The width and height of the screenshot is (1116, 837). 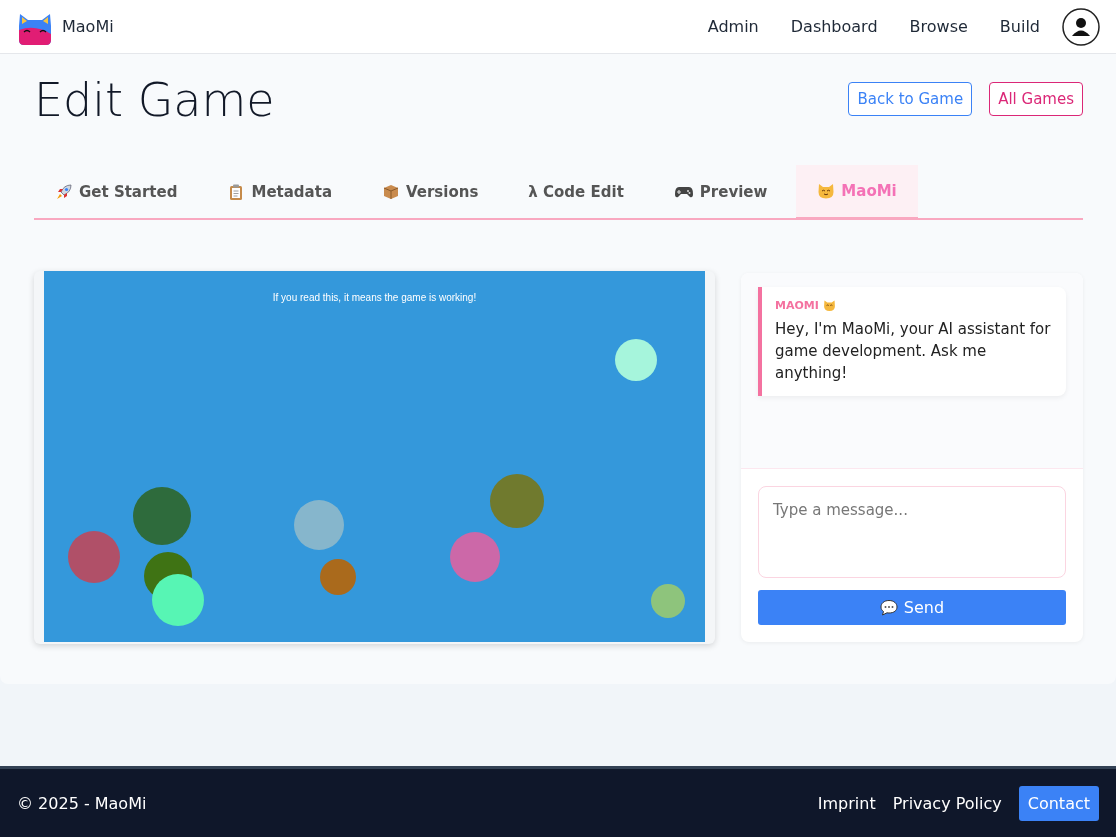 I want to click on page-action-button: Back to Game, so click(x=910, y=99).